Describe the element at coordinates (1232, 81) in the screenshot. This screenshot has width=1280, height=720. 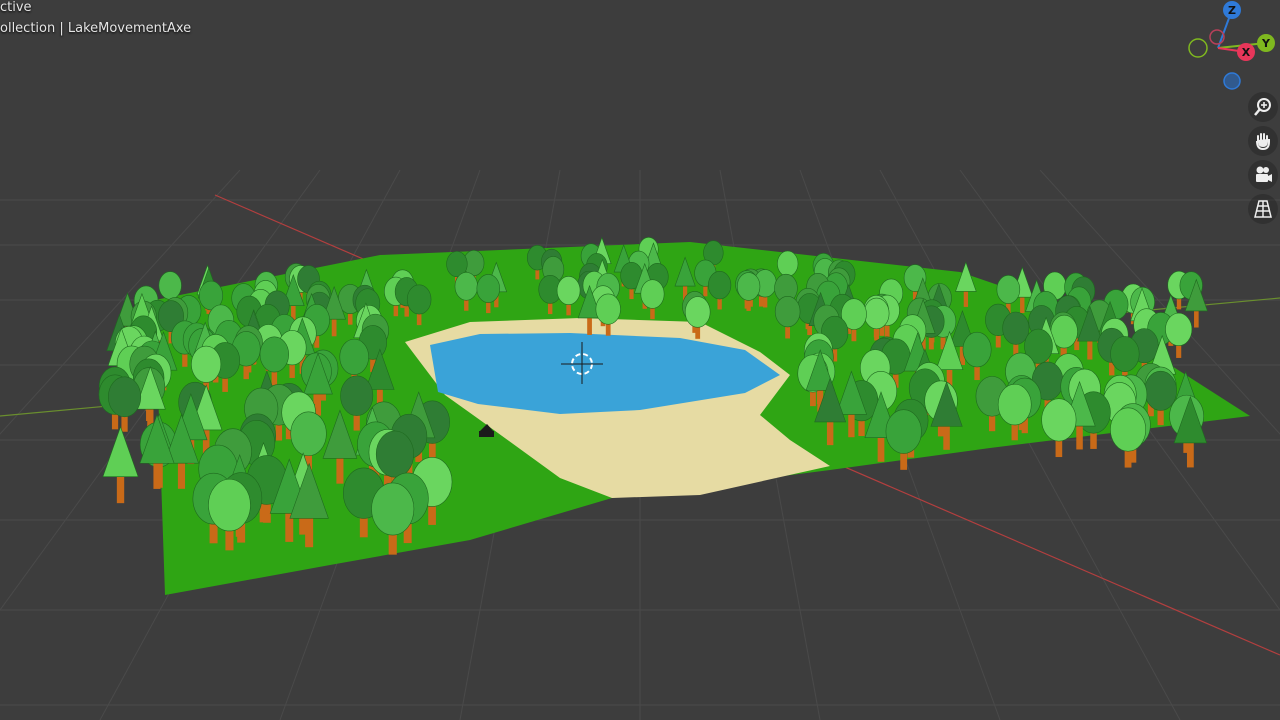
I see `gizmo-z-negative` at that location.